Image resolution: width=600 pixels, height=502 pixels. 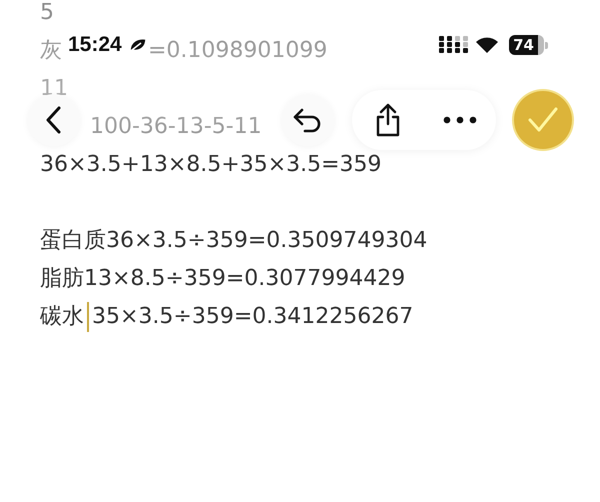 What do you see at coordinates (454, 45) in the screenshot?
I see `signal-icon` at bounding box center [454, 45].